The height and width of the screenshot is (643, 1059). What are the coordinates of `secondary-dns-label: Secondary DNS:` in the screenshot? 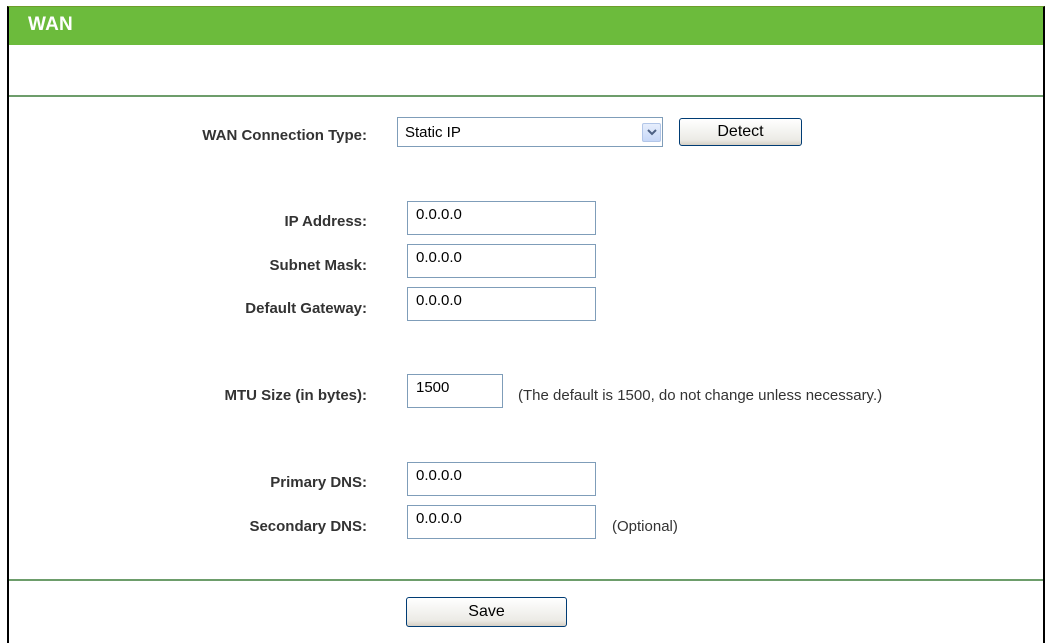 It's located at (308, 526).